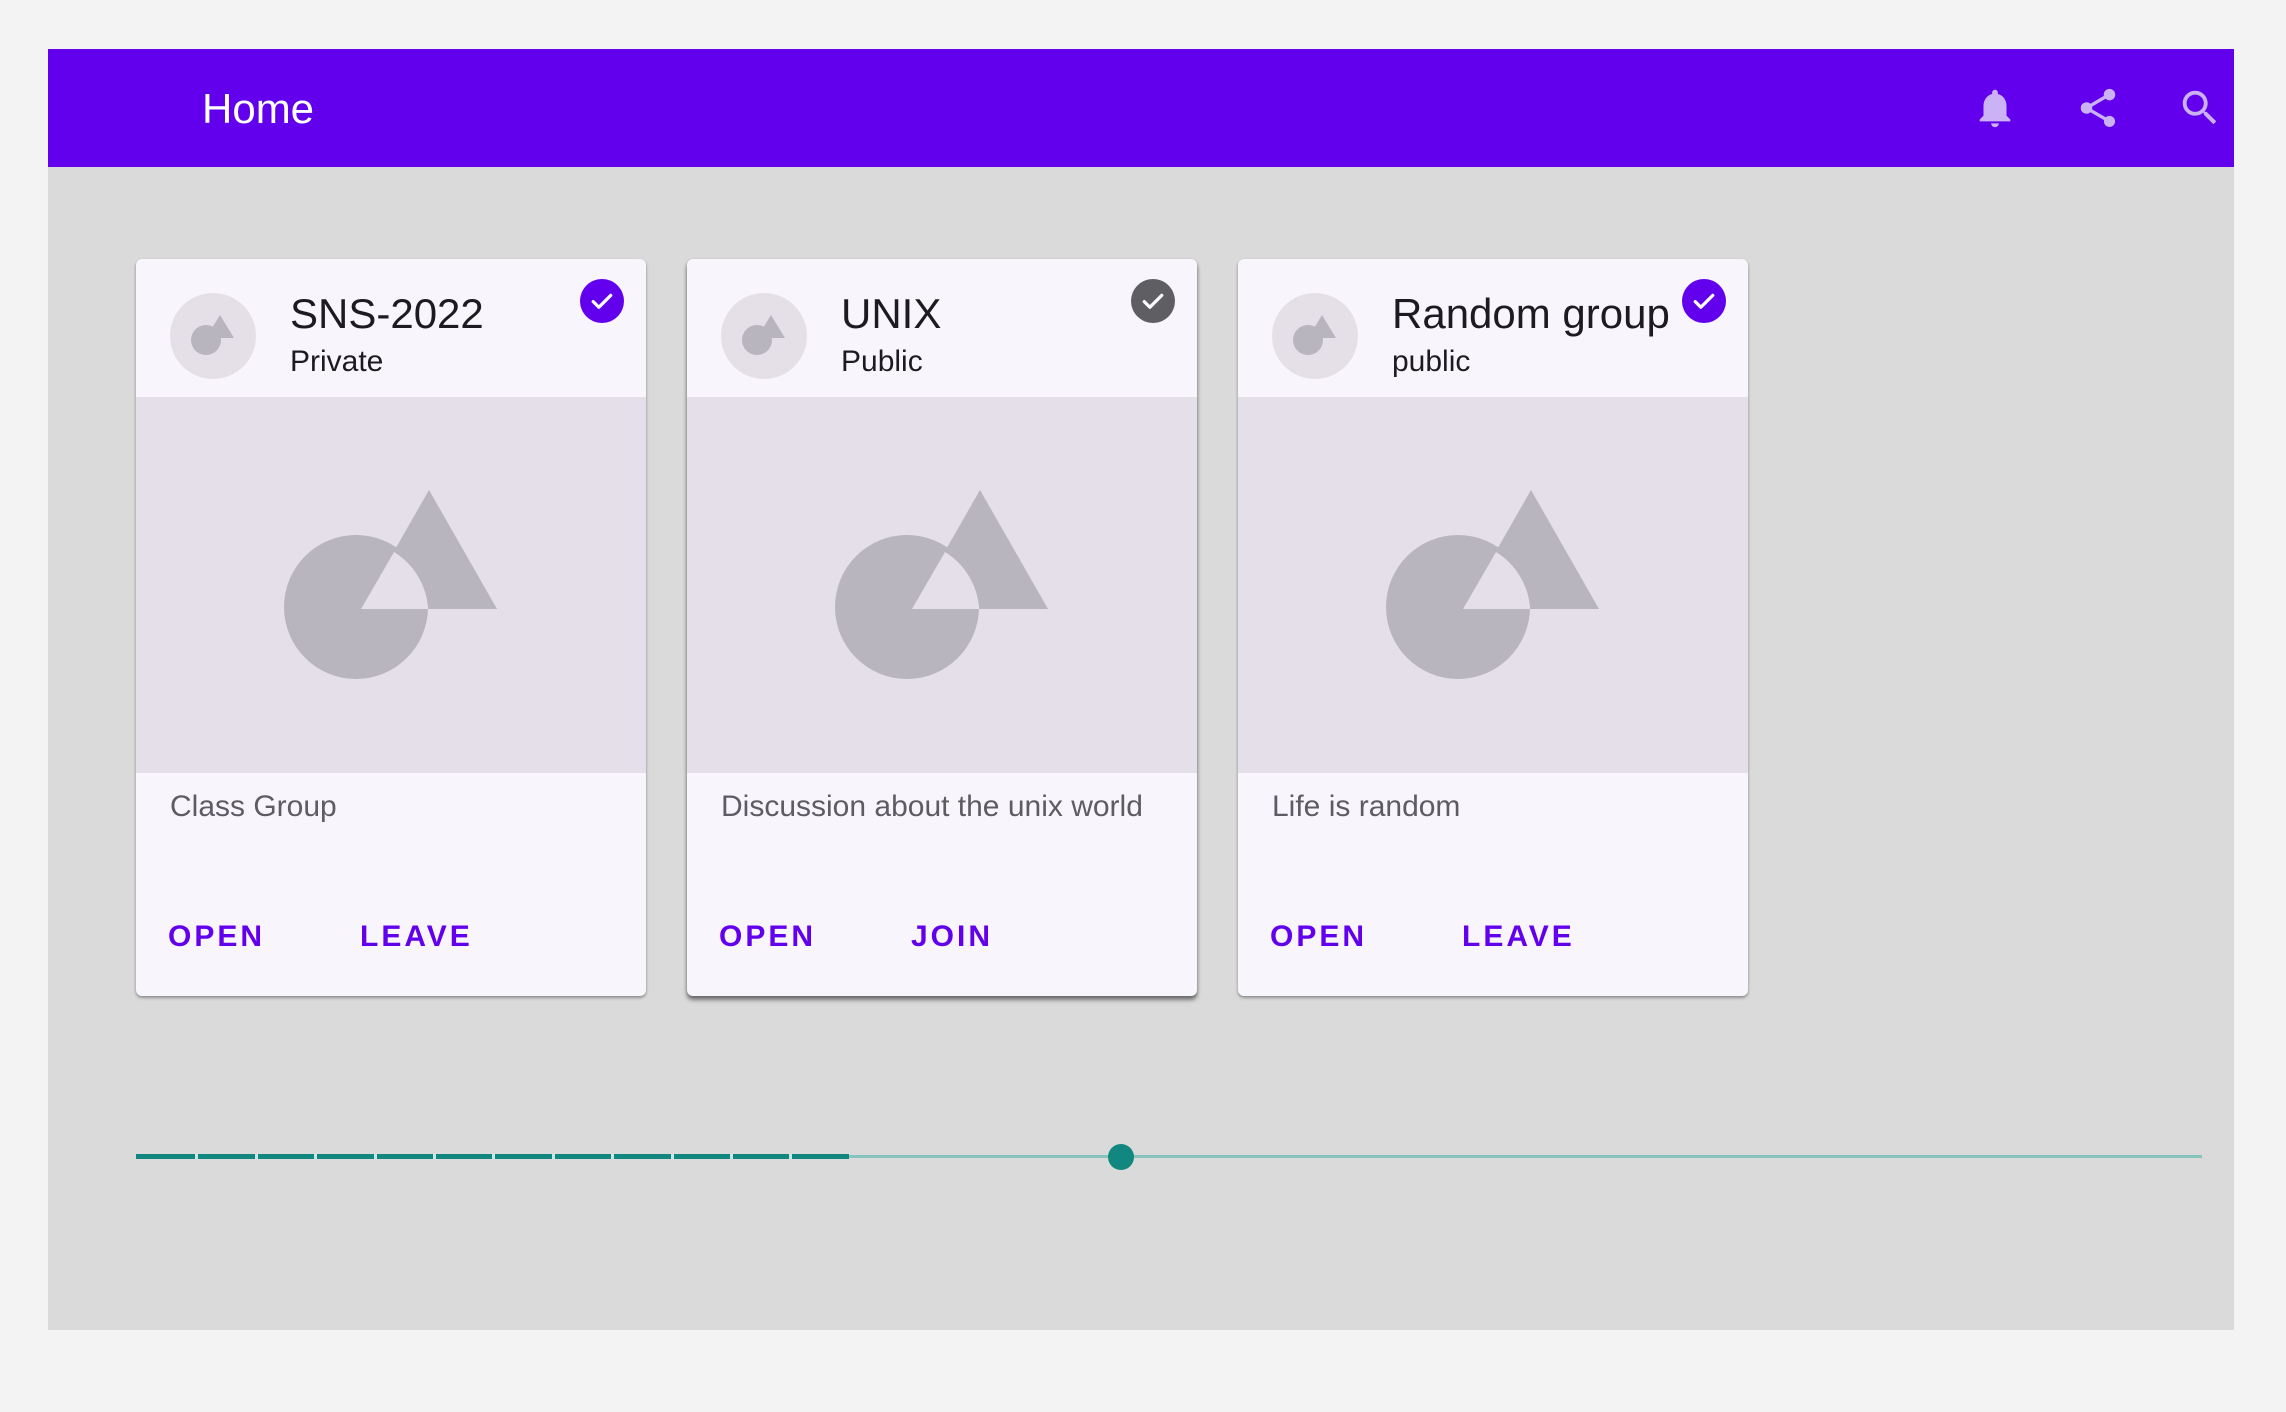  I want to click on card-title: SNS-2022, so click(387, 313).